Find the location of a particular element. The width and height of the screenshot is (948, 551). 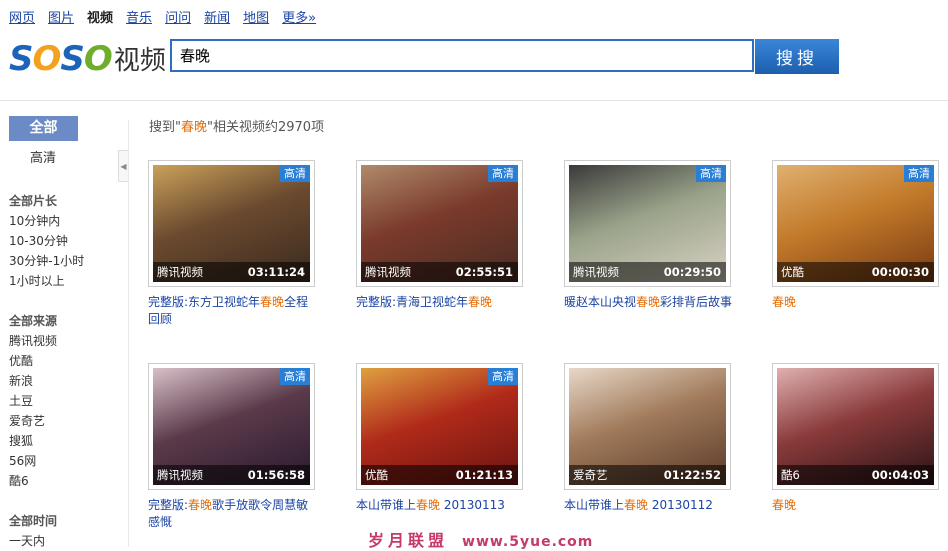

filter-option: 搜狐 is located at coordinates (21, 440).